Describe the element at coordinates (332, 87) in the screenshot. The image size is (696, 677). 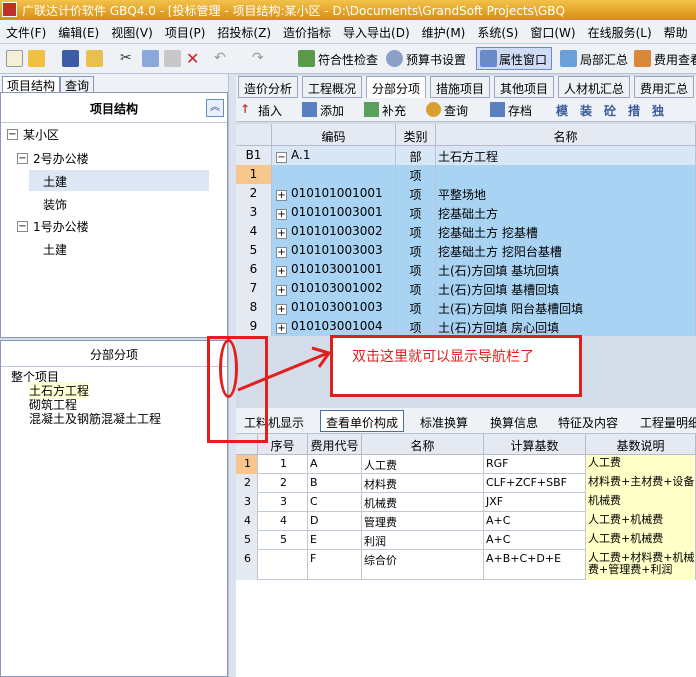
I see `tab-project-overview: 工程概况` at that location.